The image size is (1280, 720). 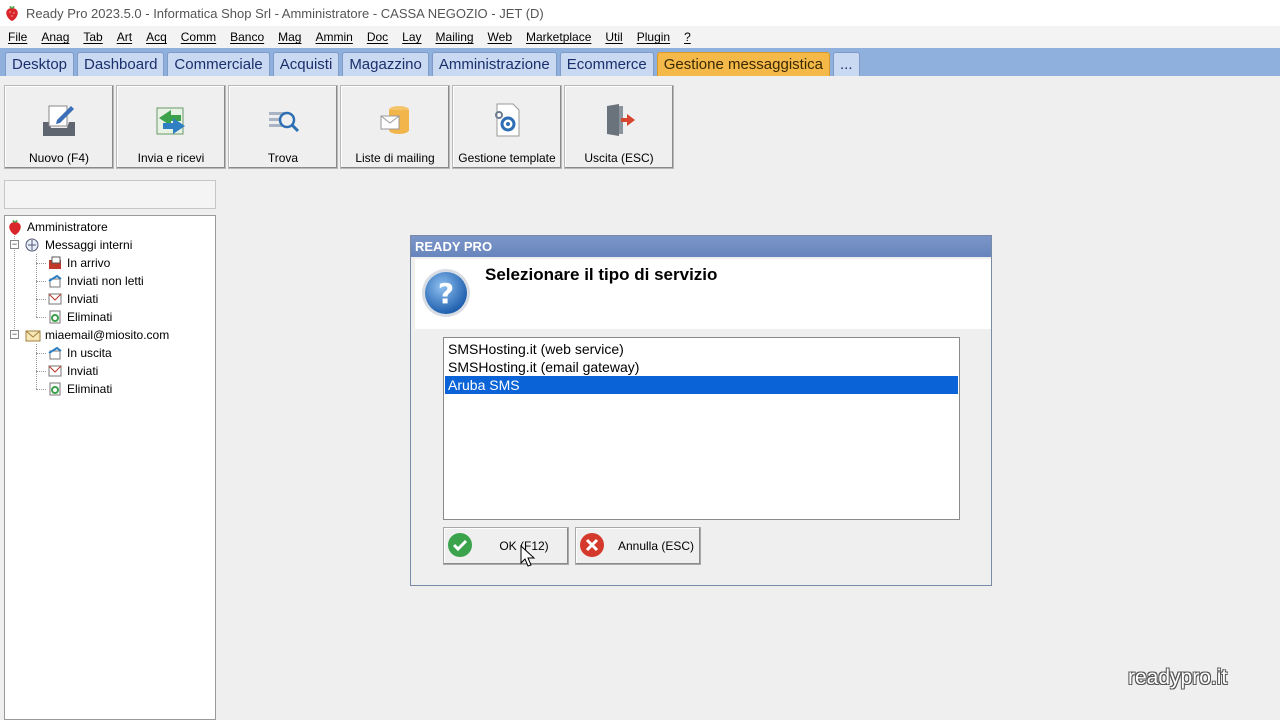 What do you see at coordinates (494, 64) in the screenshot?
I see `tab-amministrazione: Amministrazione` at bounding box center [494, 64].